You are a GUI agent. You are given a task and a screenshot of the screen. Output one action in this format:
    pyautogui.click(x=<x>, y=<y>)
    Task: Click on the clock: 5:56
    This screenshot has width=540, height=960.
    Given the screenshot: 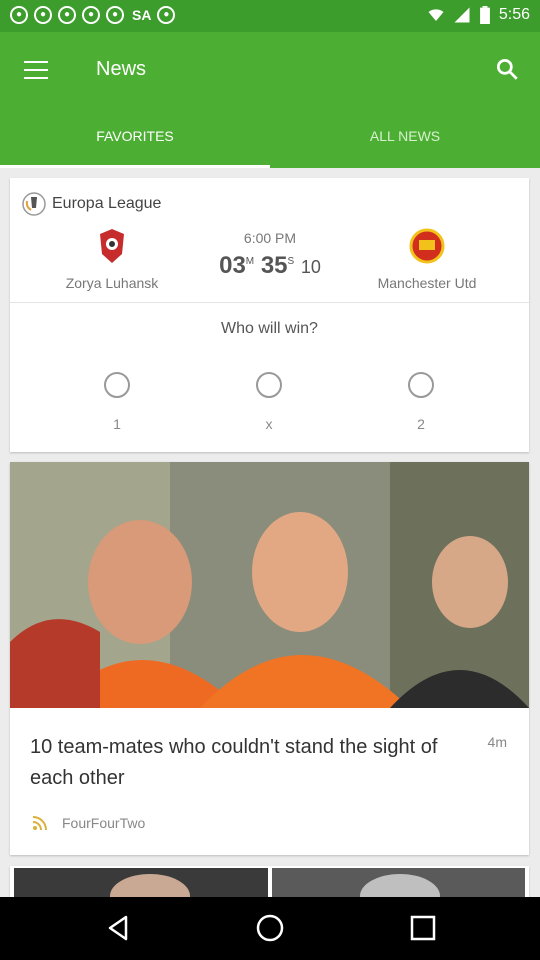 What is the action you would take?
    pyautogui.click(x=514, y=14)
    